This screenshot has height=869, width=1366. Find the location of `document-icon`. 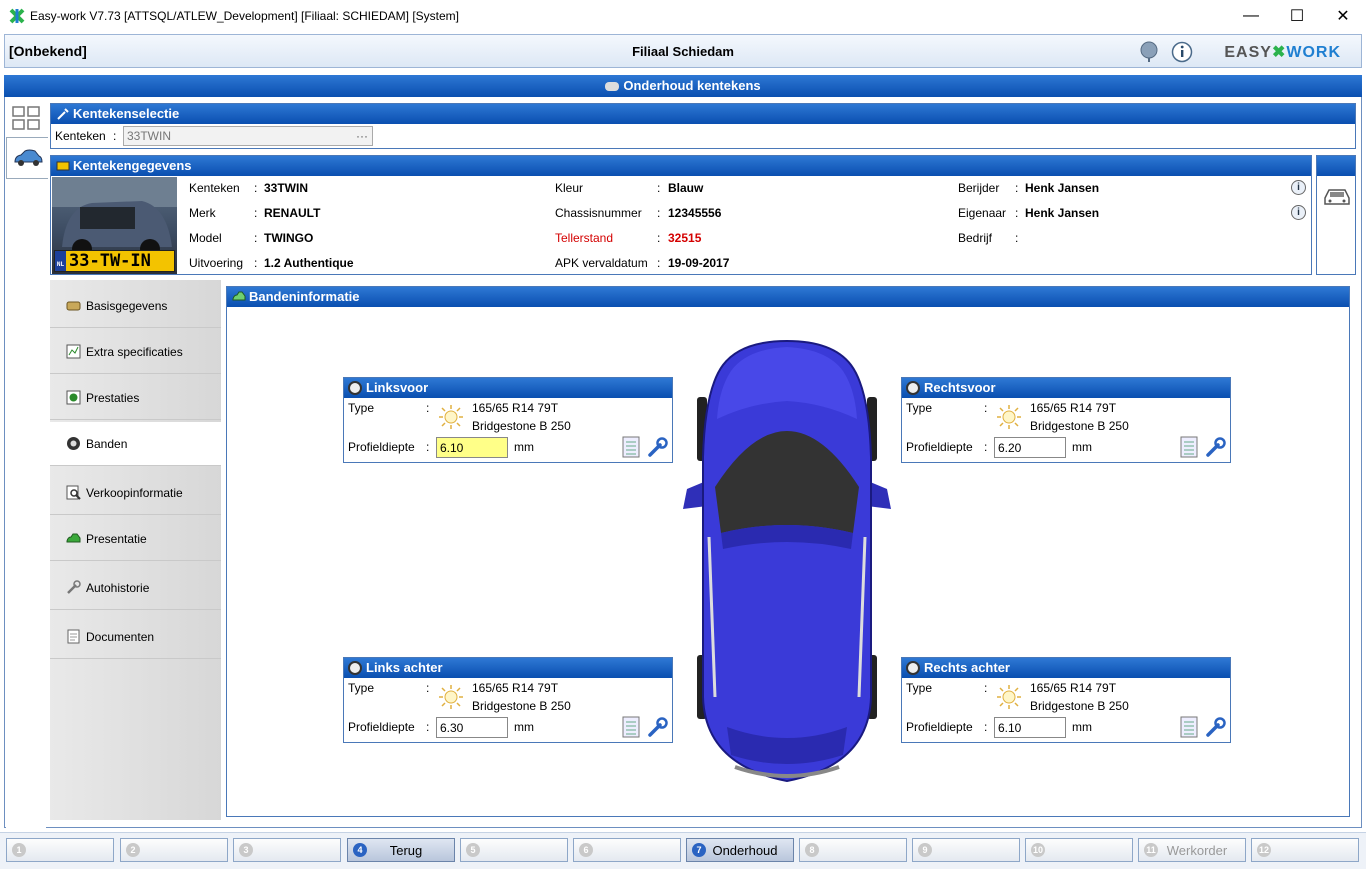

document-icon is located at coordinates (73, 636).